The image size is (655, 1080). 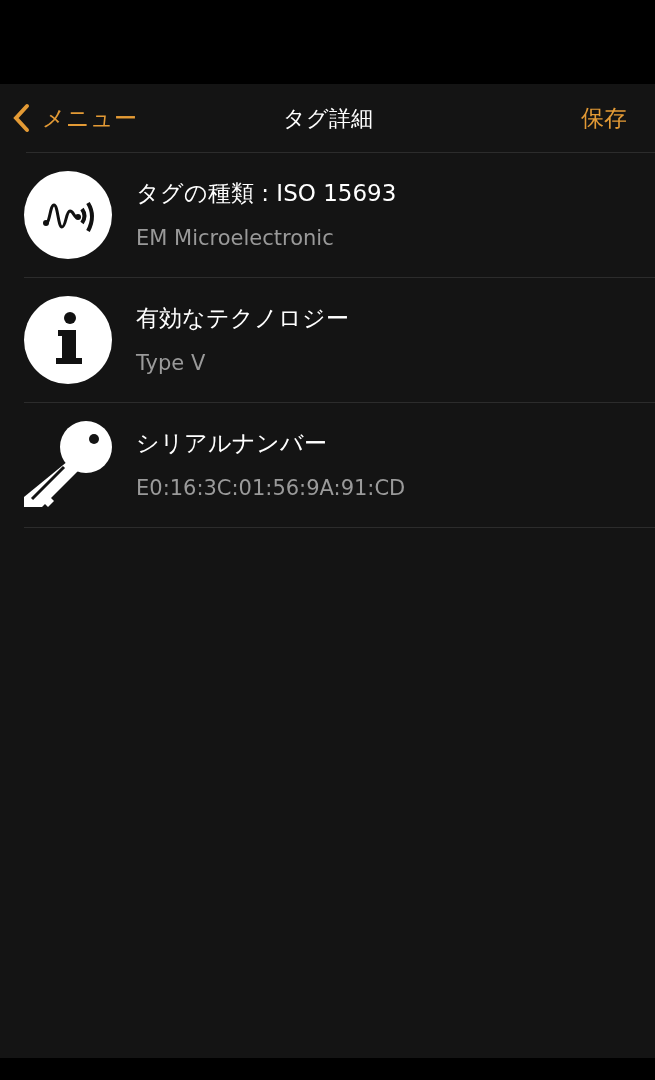 I want to click on back-button: メニュー, so click(x=74, y=118).